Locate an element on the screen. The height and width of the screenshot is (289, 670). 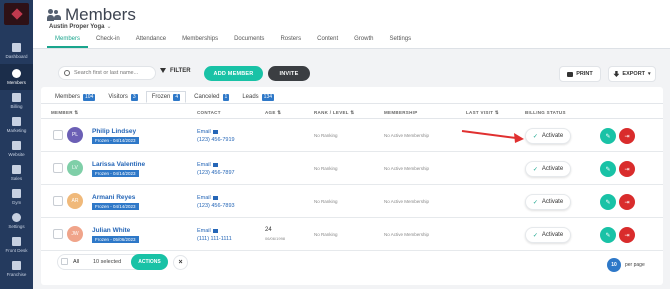
export-label: EXPORT is located at coordinates (634, 74).